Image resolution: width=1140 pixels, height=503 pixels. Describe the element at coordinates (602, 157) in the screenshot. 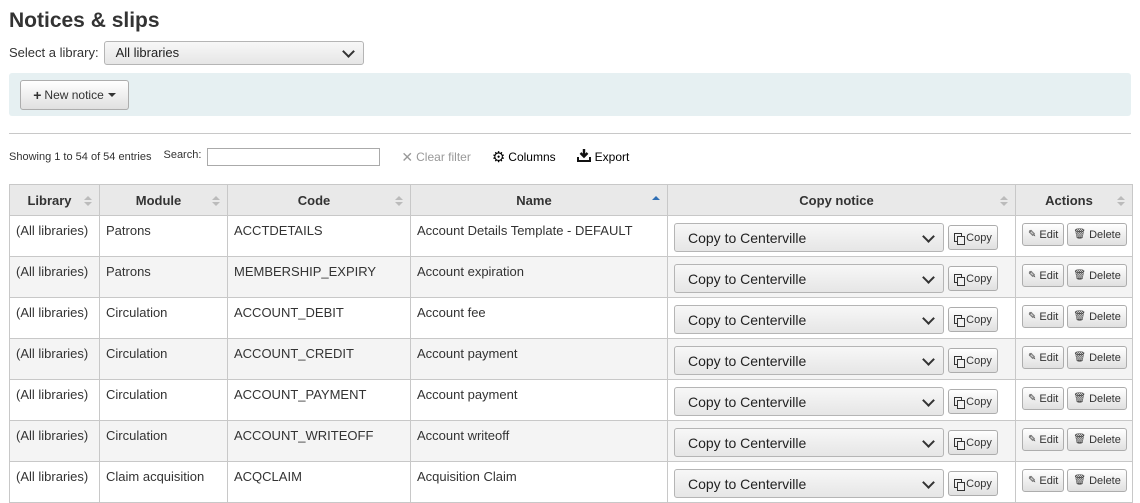

I see `export-button: Export` at that location.